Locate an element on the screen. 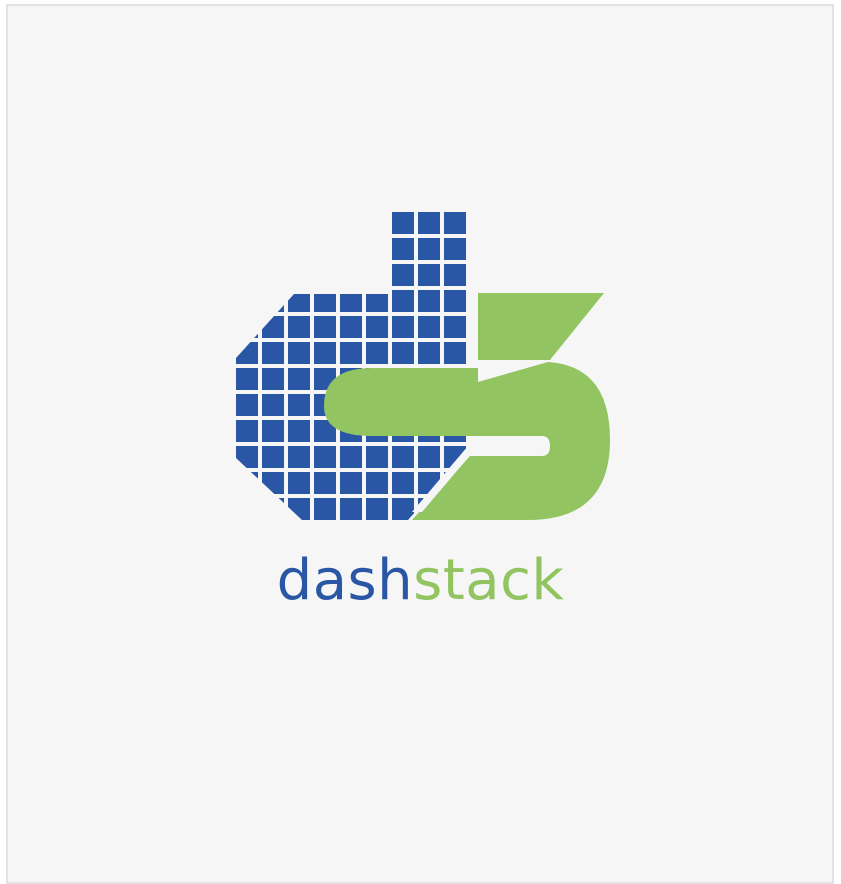  wordmark-dash: dash is located at coordinates (345, 580).